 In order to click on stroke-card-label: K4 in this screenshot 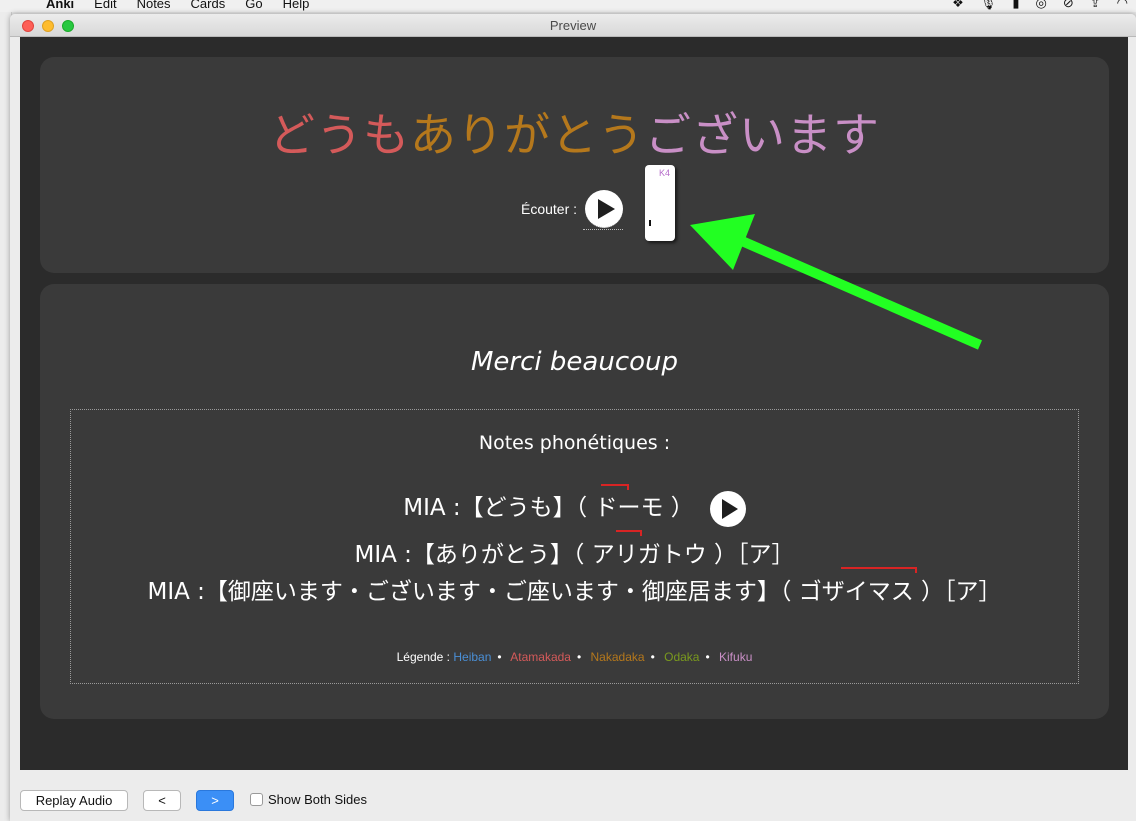, I will do `click(664, 173)`.